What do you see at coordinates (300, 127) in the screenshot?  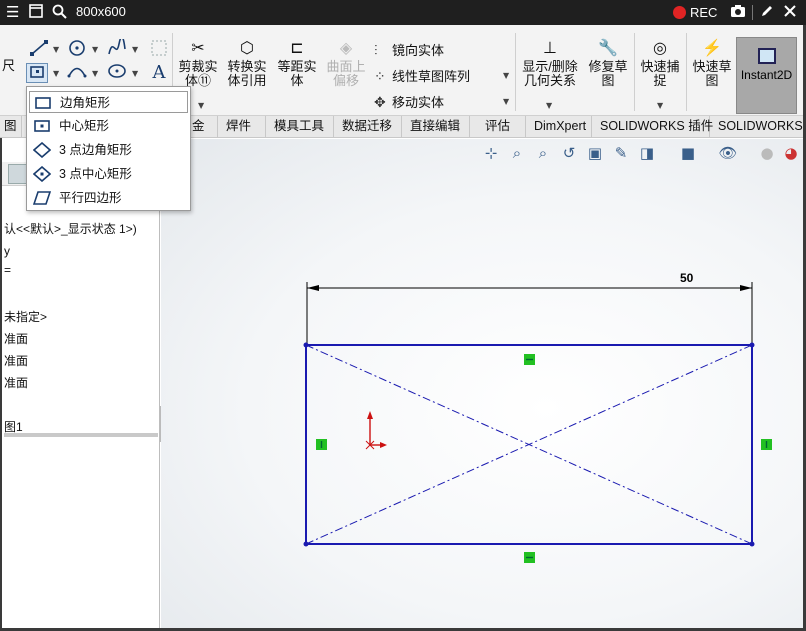 I see `tab-mold-tools: 模具工具` at bounding box center [300, 127].